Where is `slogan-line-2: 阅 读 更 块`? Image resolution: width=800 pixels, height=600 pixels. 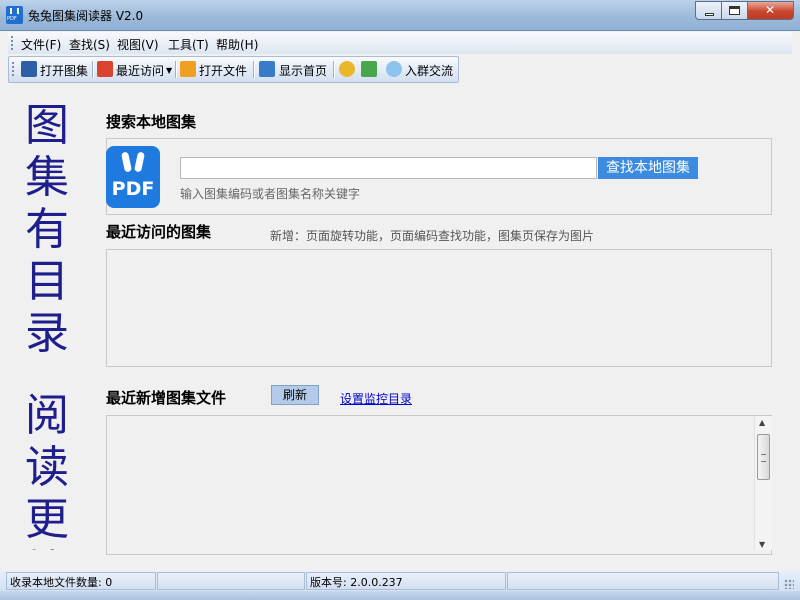 slogan-line-2: 阅 读 更 块 is located at coordinates (47, 470).